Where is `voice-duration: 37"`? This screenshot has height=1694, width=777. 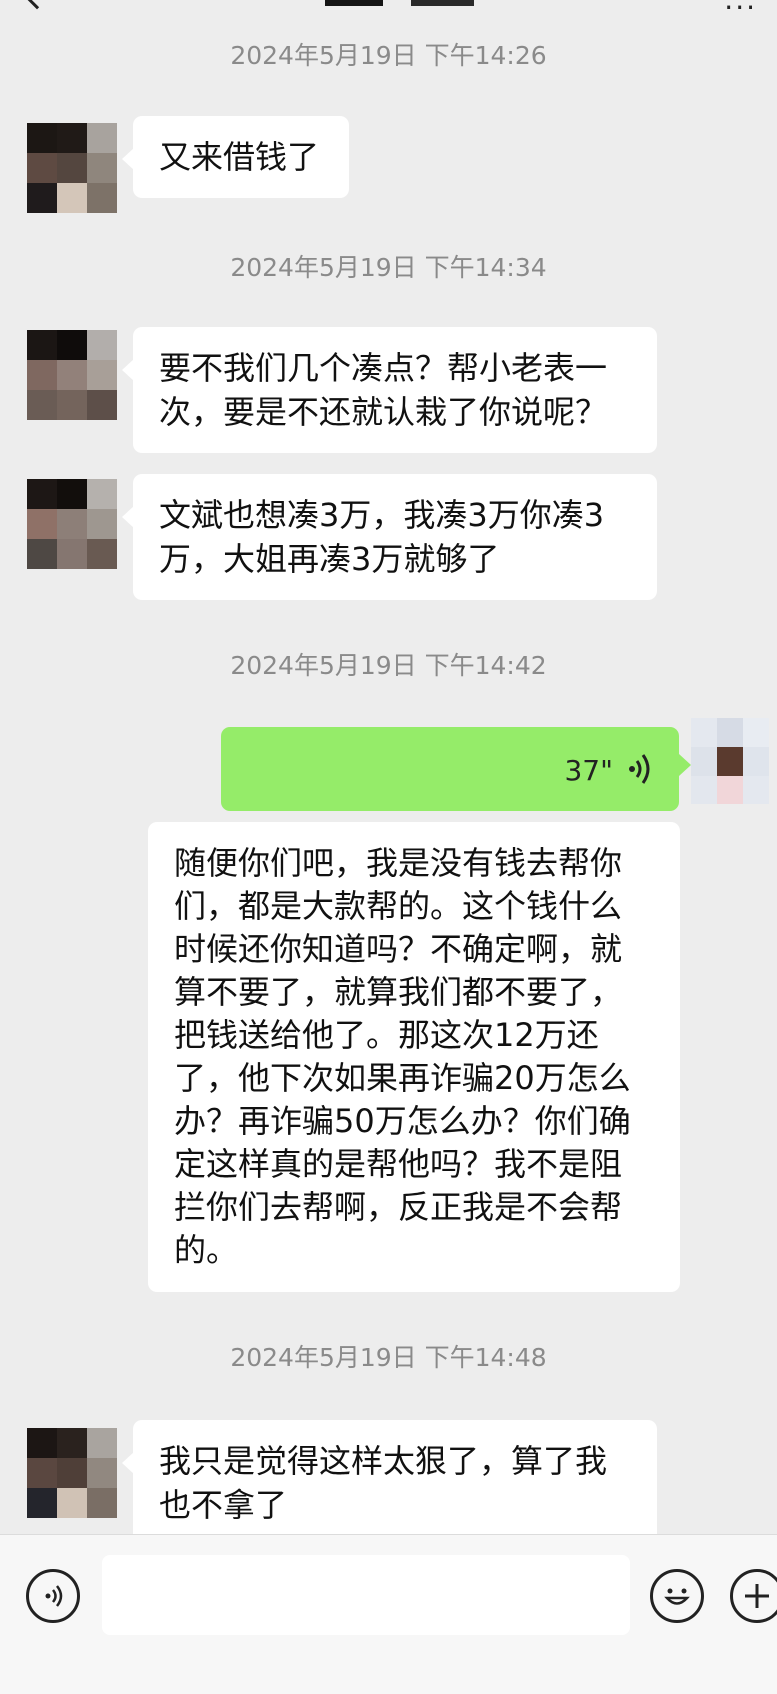 voice-duration: 37" is located at coordinates (588, 770).